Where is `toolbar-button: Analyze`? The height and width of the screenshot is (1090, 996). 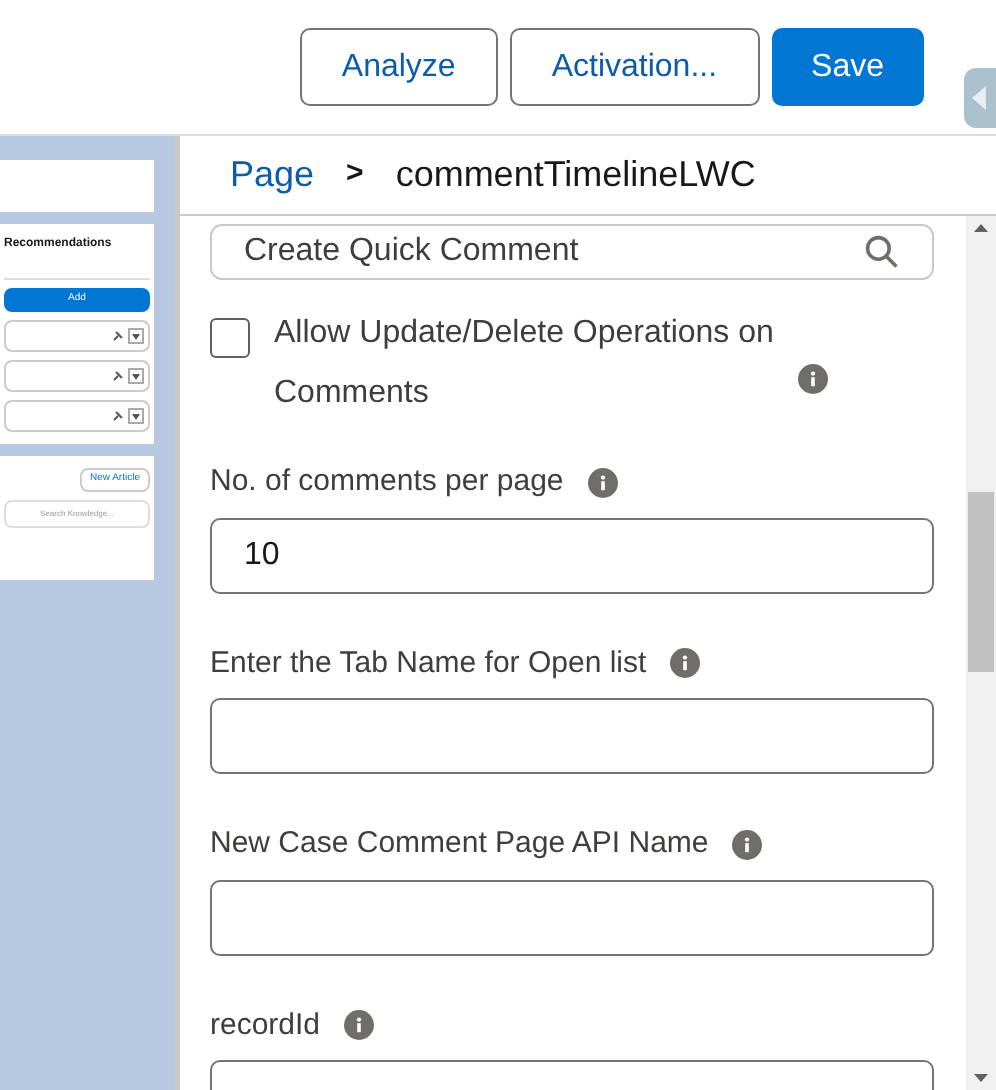
toolbar-button: Analyze is located at coordinates (398, 67).